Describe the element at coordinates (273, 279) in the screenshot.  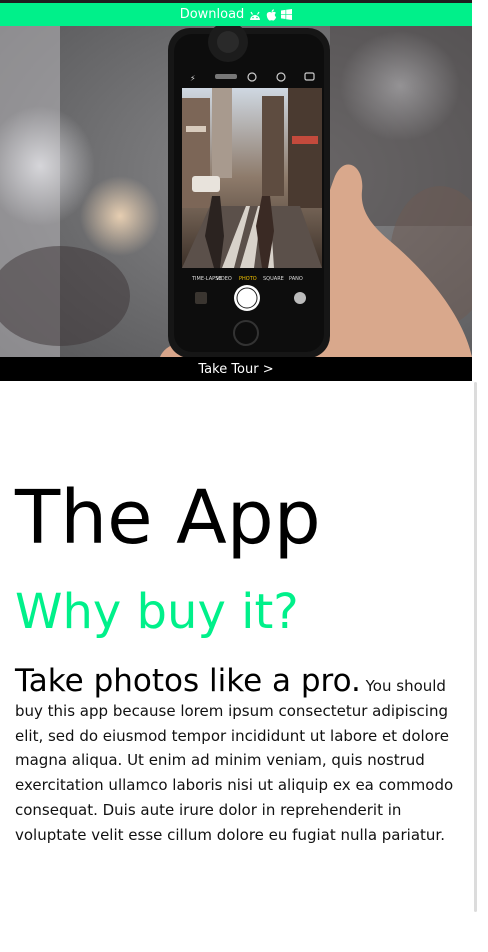
I see `svg-text: SQUARE` at that location.